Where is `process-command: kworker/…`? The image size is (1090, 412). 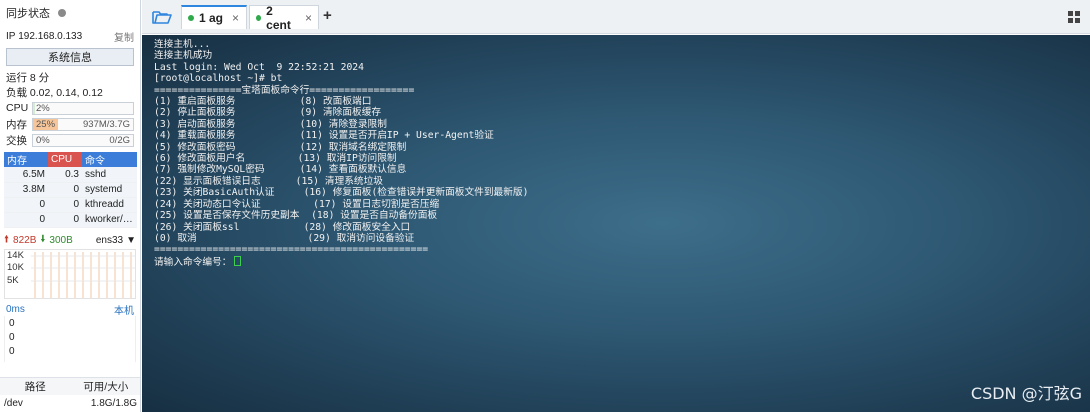 process-command: kworker/… is located at coordinates (109, 220).